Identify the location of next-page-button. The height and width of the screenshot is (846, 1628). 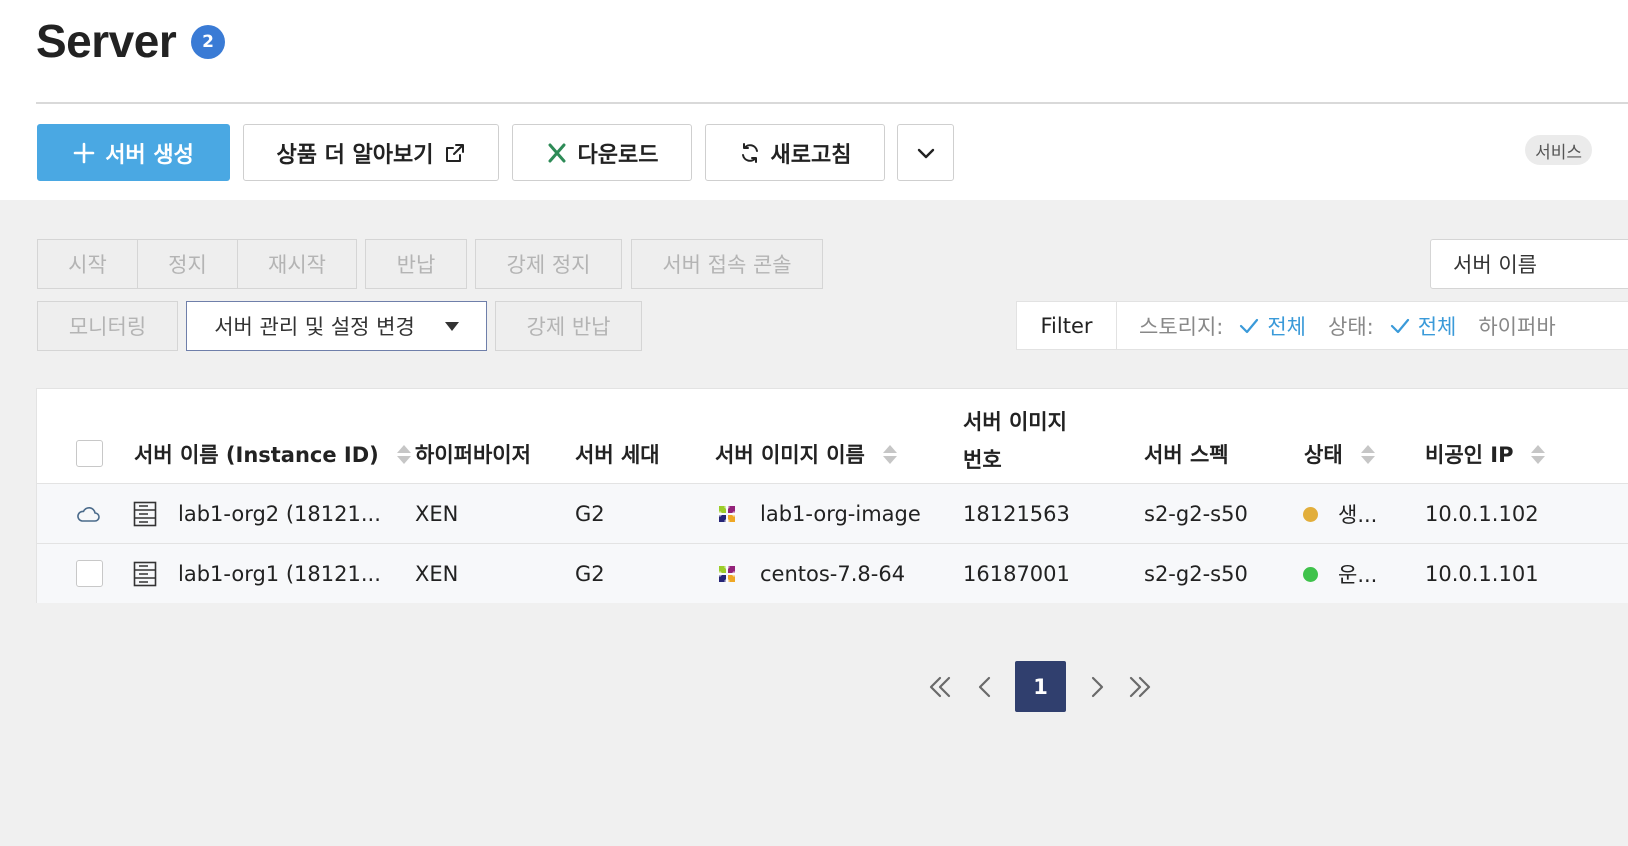
(1097, 686).